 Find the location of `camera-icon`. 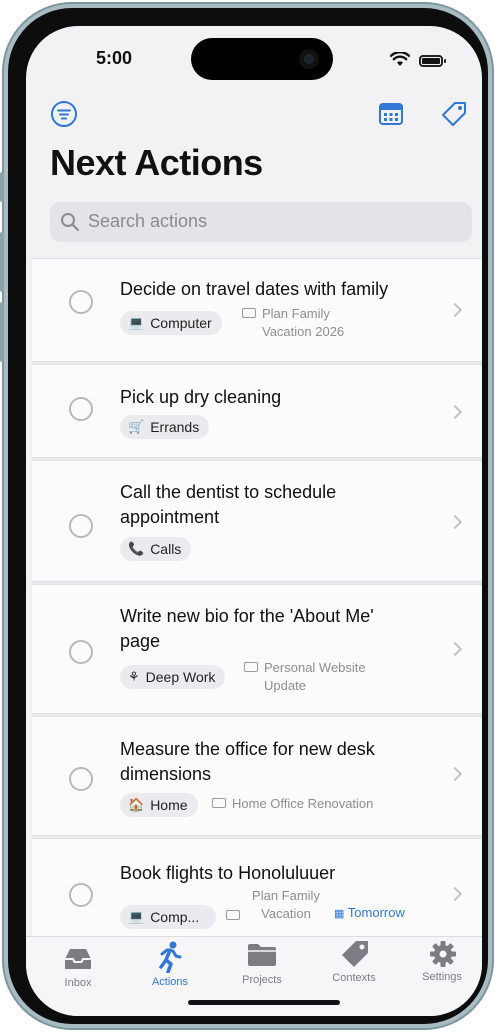

camera-icon is located at coordinates (309, 59).